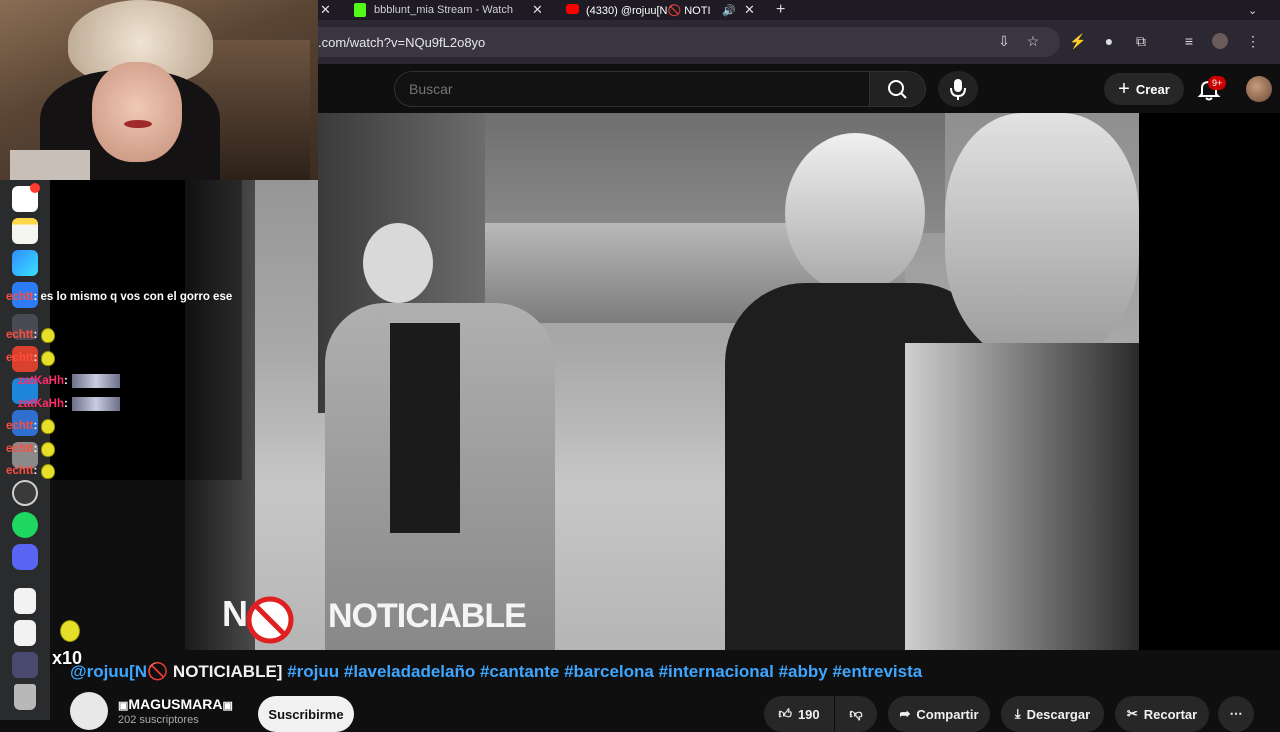 The height and width of the screenshot is (732, 1280). What do you see at coordinates (25, 557) in the screenshot?
I see `discord-app-icon` at bounding box center [25, 557].